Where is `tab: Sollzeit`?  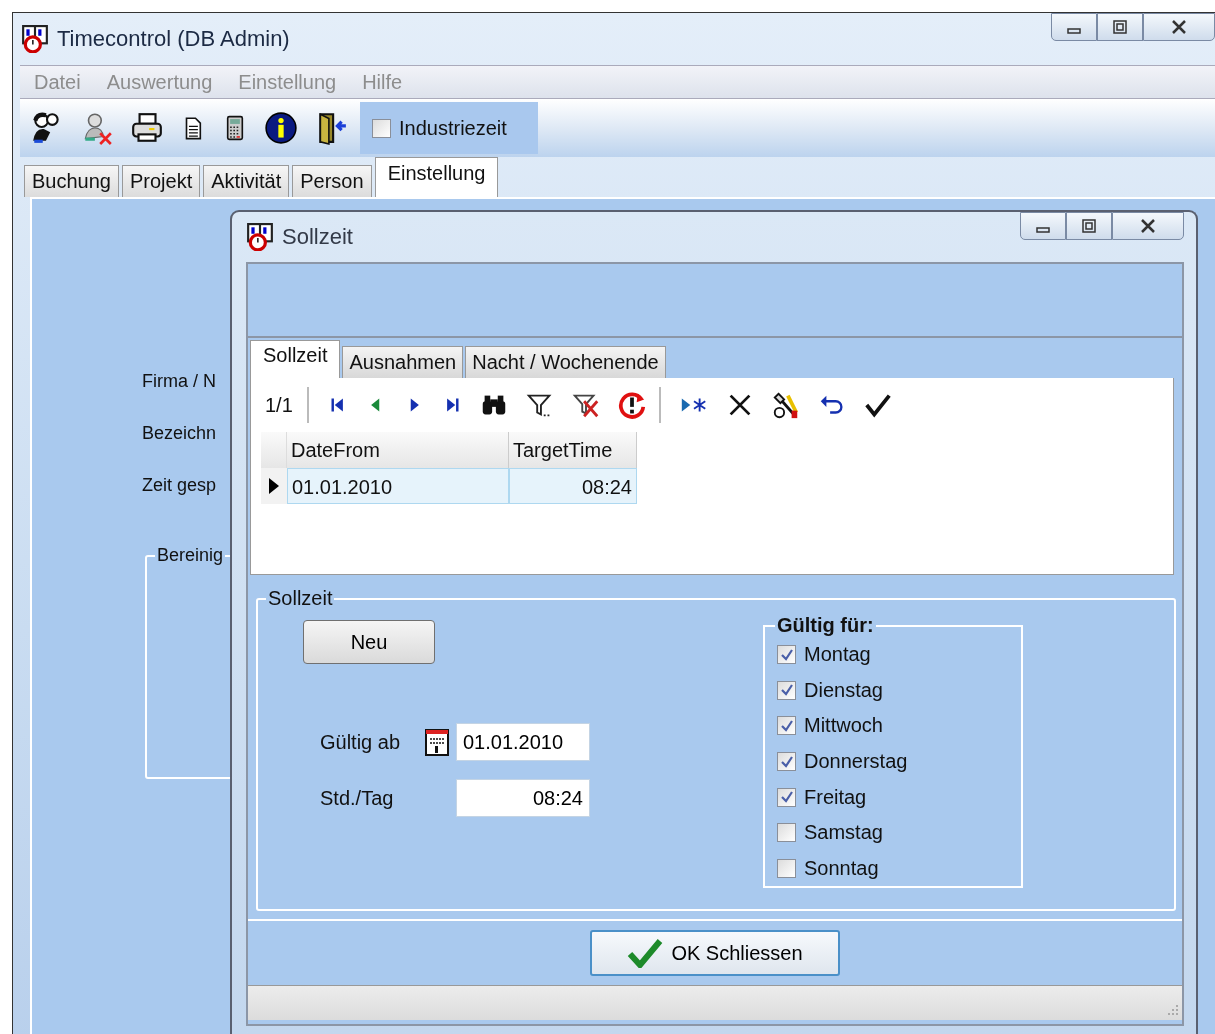 tab: Sollzeit is located at coordinates (295, 359).